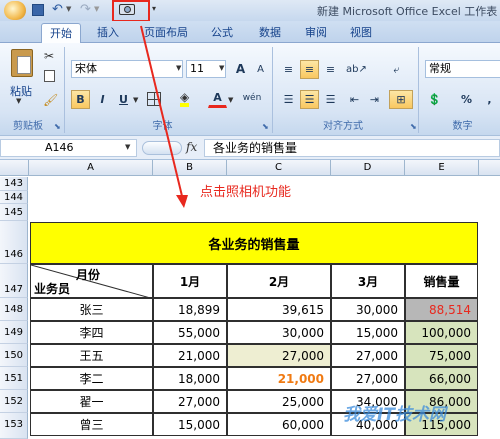  What do you see at coordinates (91, 401) in the screenshot?
I see `salesperson-cell: 翟一` at bounding box center [91, 401].